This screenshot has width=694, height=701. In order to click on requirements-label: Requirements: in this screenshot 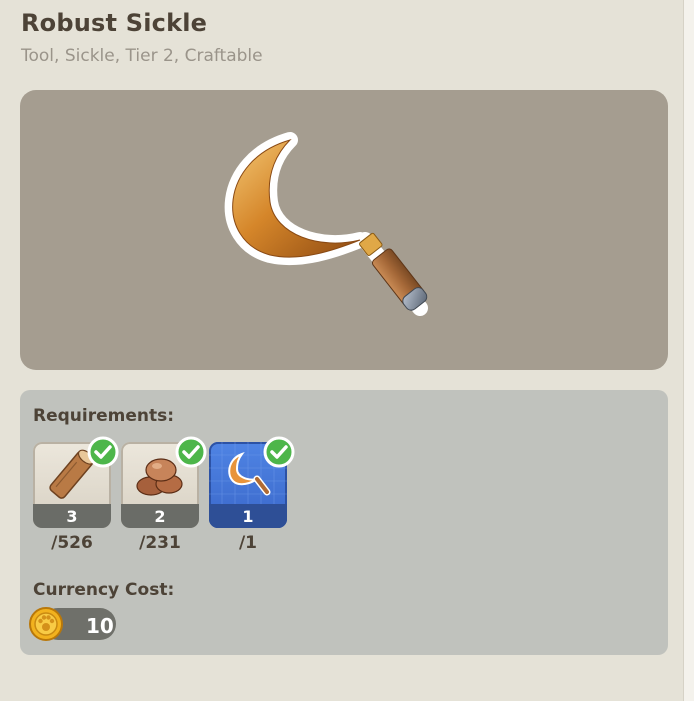, I will do `click(104, 416)`.